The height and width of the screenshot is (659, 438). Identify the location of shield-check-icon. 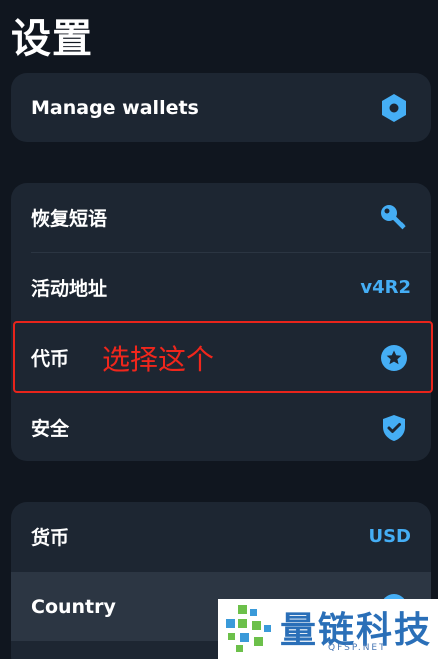
(394, 428).